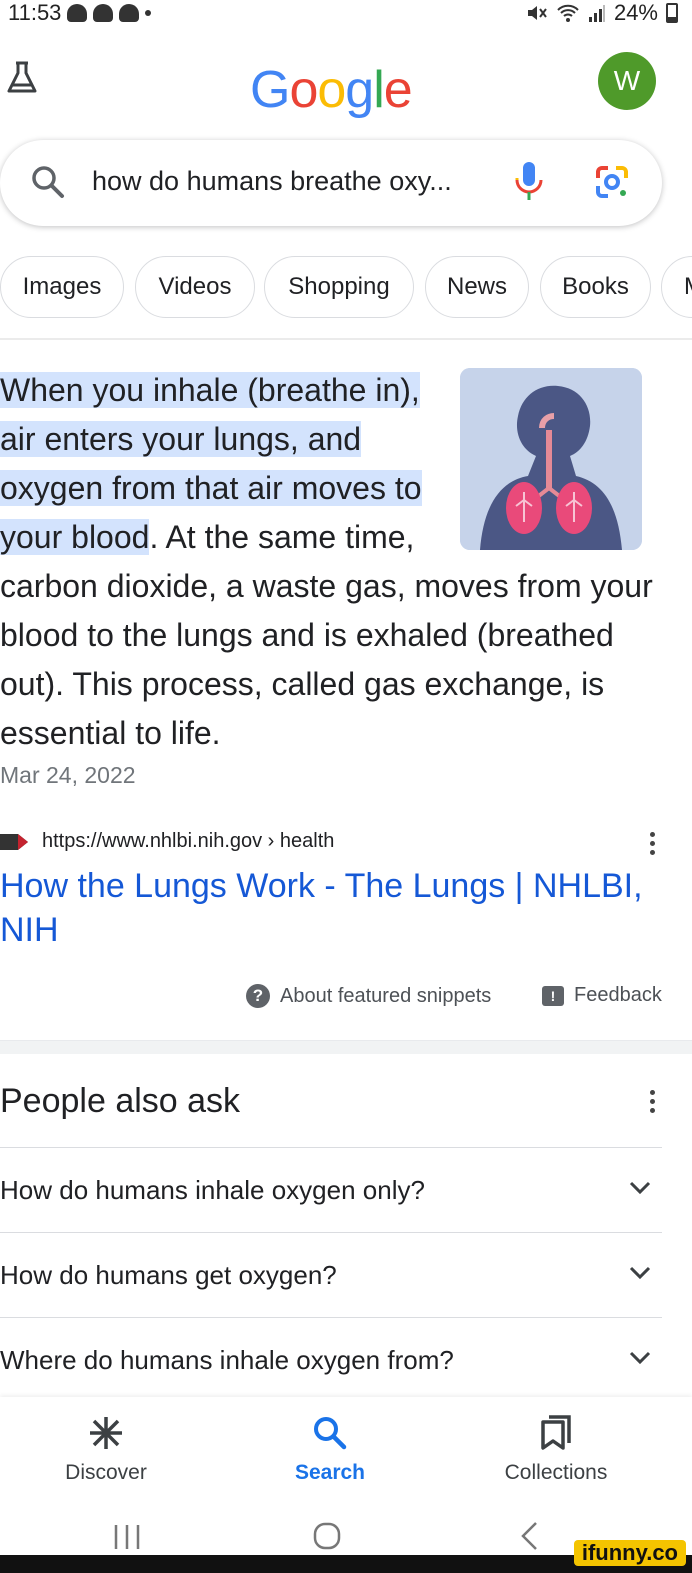 This screenshot has width=692, height=1573. Describe the element at coordinates (148, 13) in the screenshot. I see `notification-dot-icon` at that location.